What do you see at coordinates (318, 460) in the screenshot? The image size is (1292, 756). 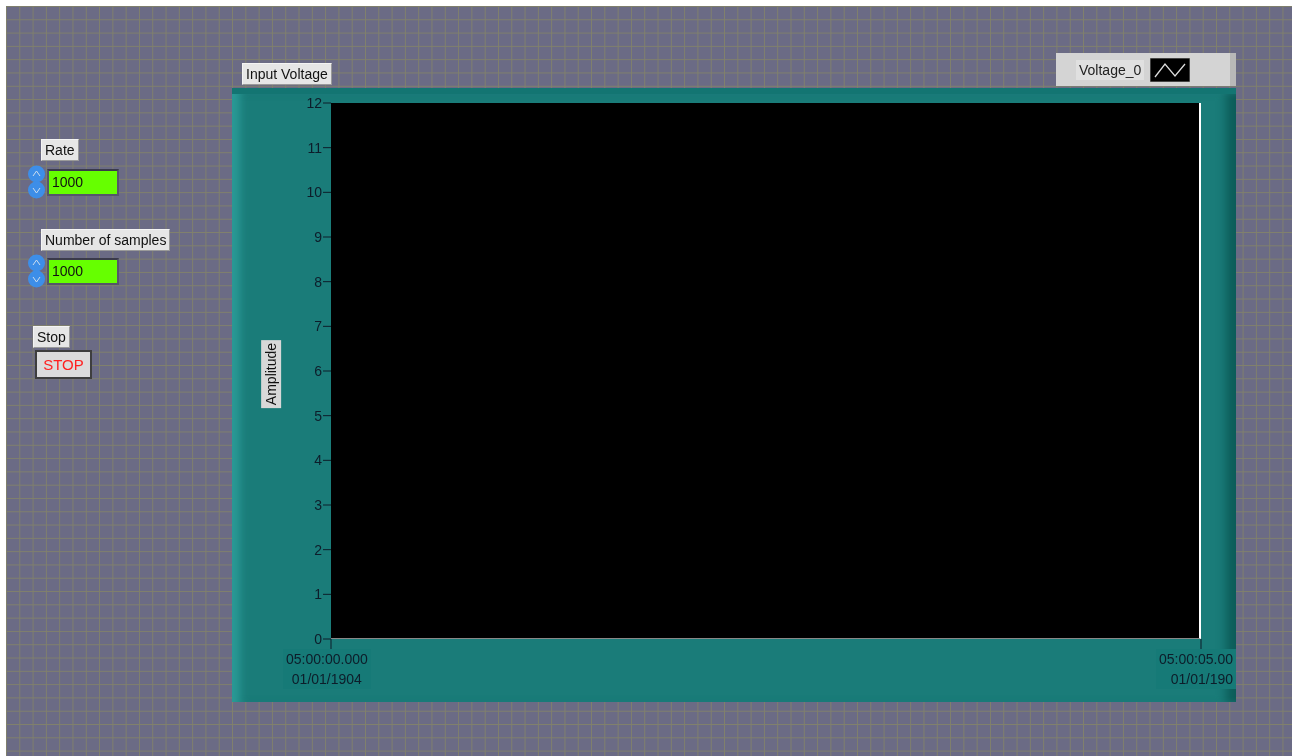 I see `y-tick-label: 4` at bounding box center [318, 460].